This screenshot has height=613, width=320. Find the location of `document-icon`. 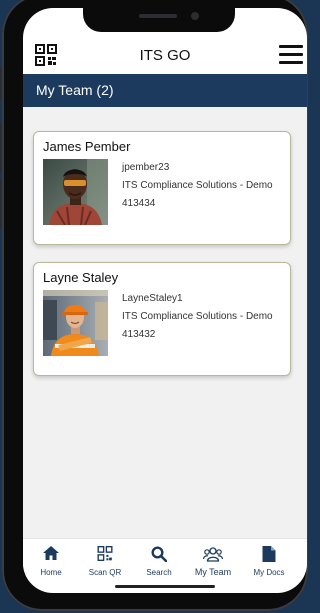

document-icon is located at coordinates (269, 554).